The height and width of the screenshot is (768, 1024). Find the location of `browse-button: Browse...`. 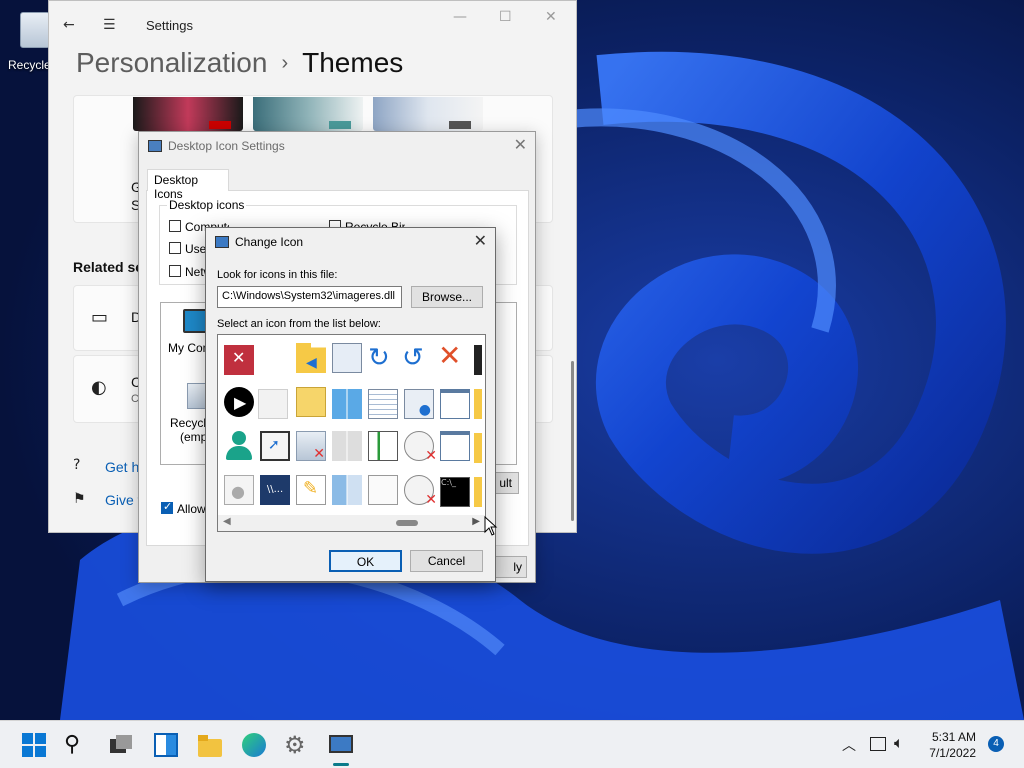

browse-button: Browse... is located at coordinates (447, 297).